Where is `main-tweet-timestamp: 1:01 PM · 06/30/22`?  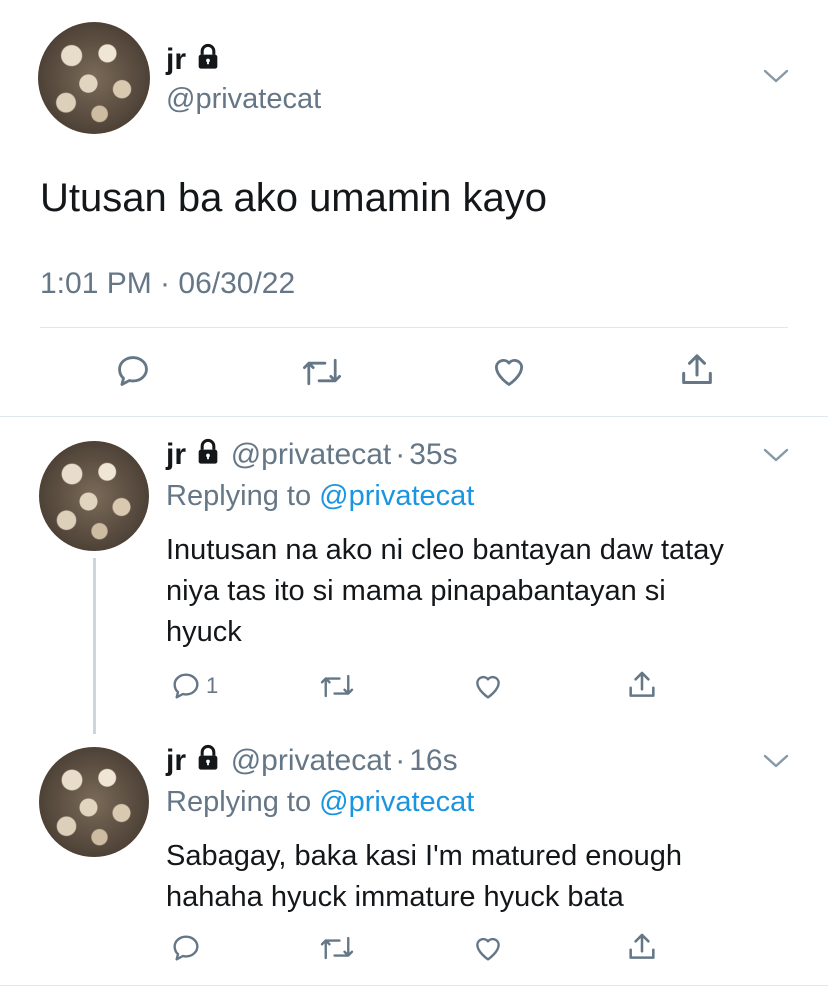 main-tweet-timestamp: 1:01 PM · 06/30/22 is located at coordinates (167, 284).